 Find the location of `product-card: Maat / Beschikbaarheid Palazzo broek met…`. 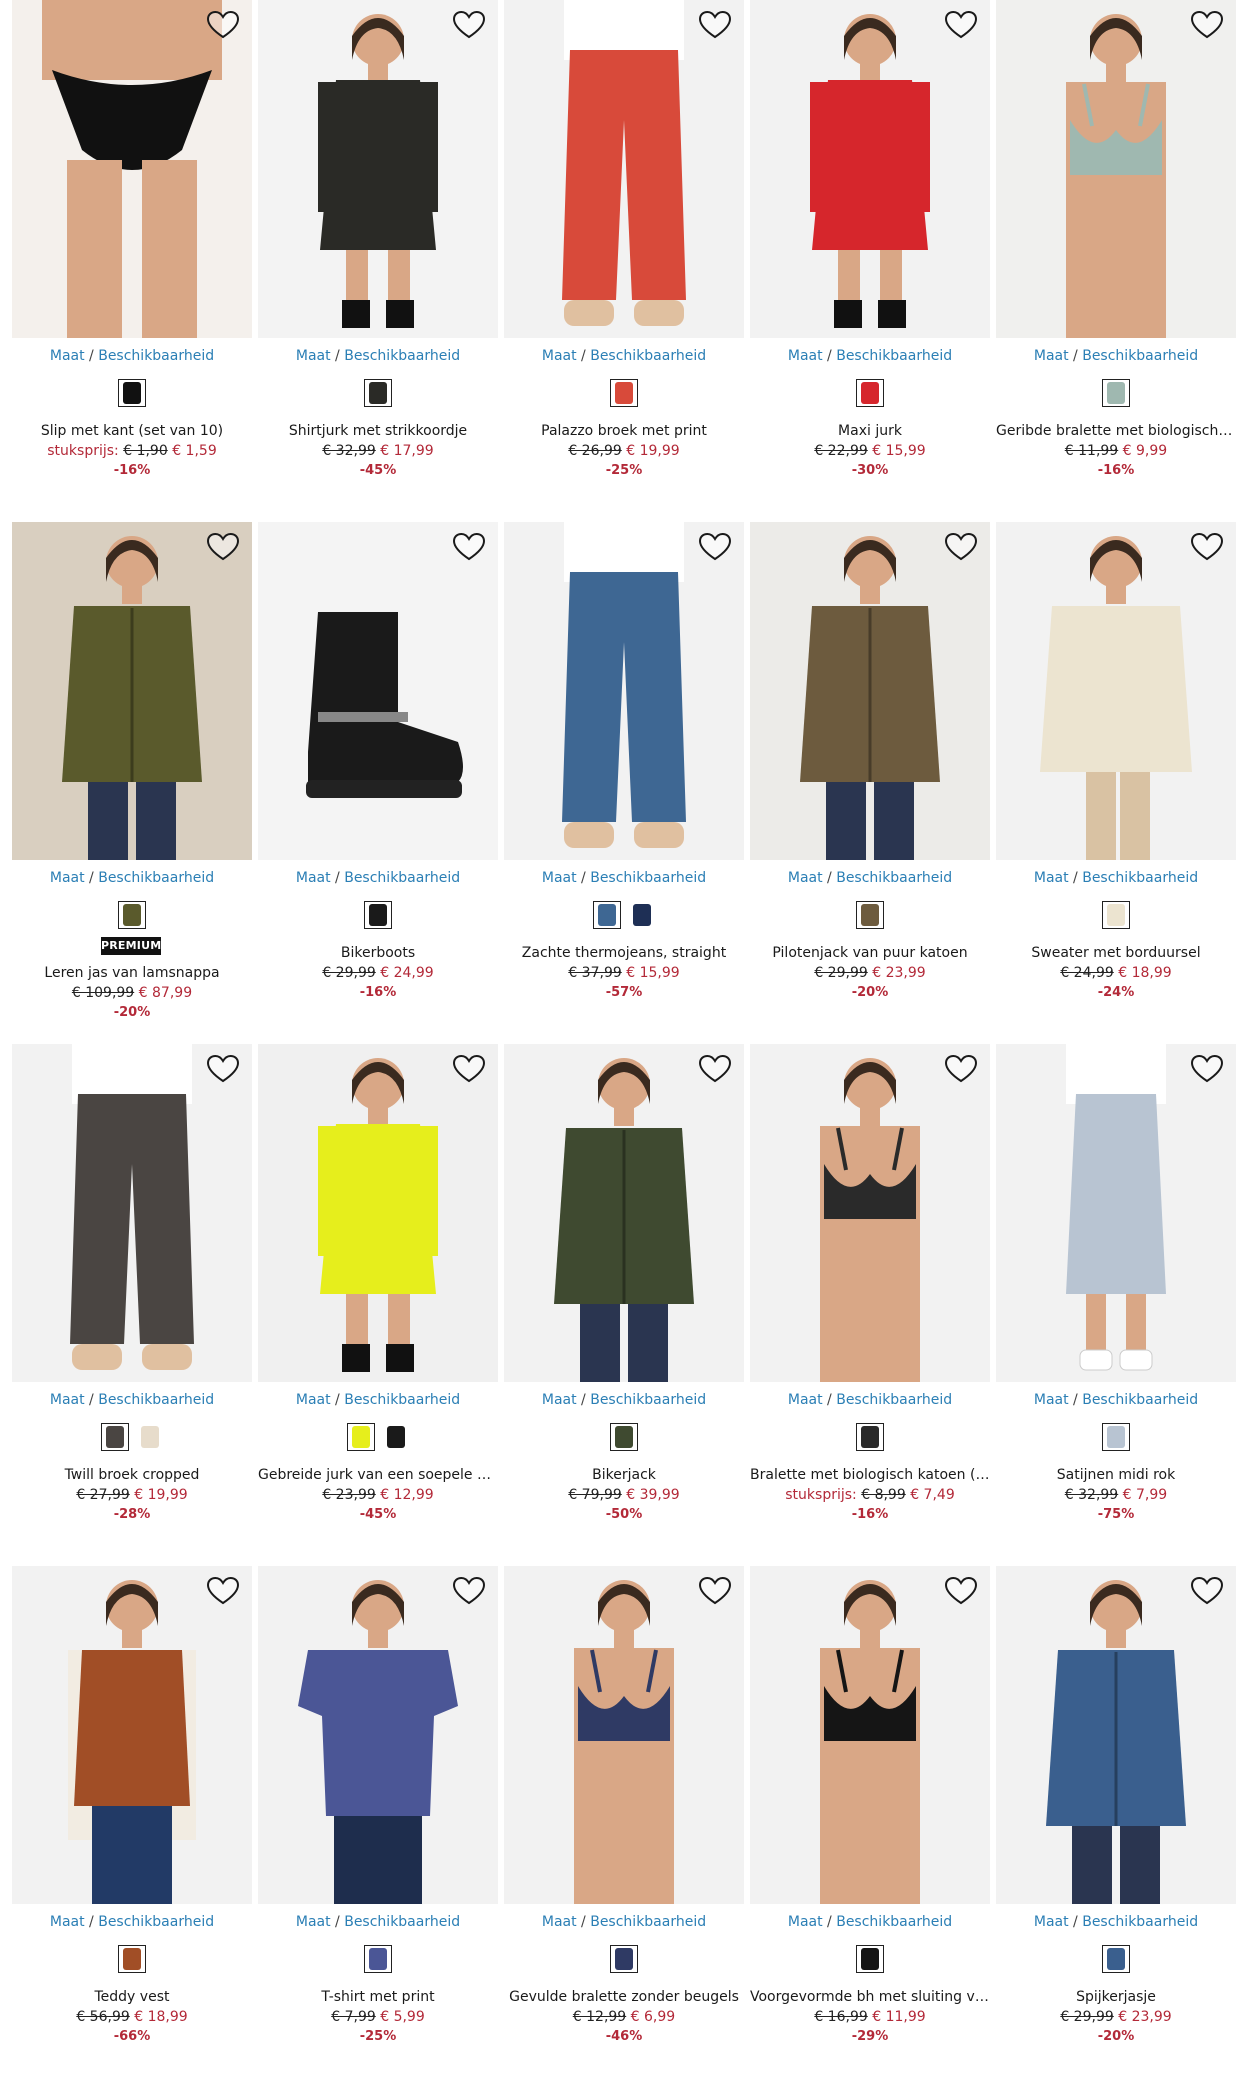

product-card: Maat / Beschikbaarheid Palazzo broek met… is located at coordinates (624, 250).